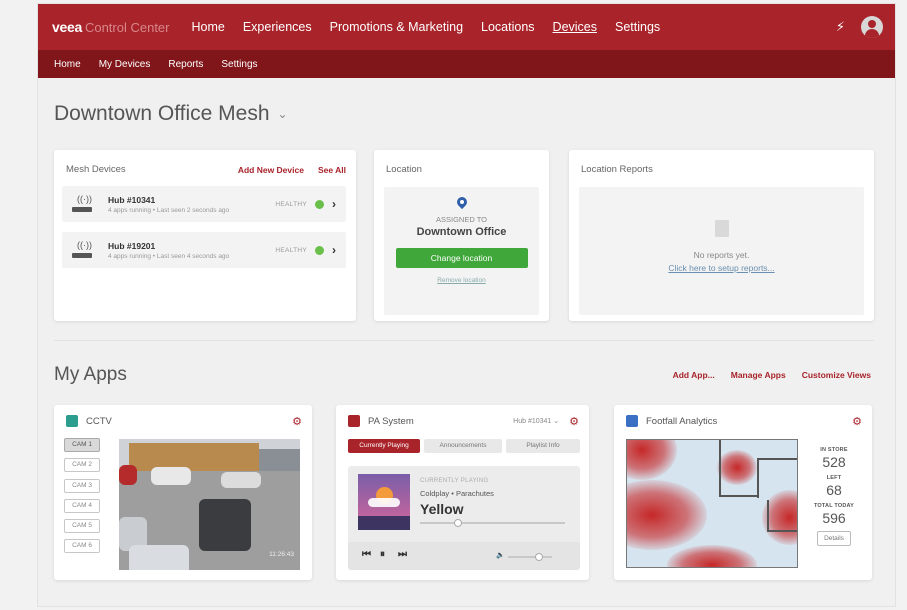 This screenshot has width=907, height=610. What do you see at coordinates (90, 374) in the screenshot?
I see `my-apps-title: My Apps` at bounding box center [90, 374].